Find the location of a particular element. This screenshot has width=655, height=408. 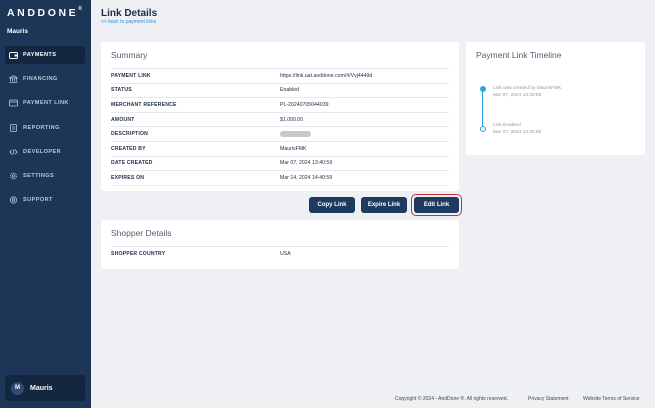

link-card-icon is located at coordinates (13, 103).